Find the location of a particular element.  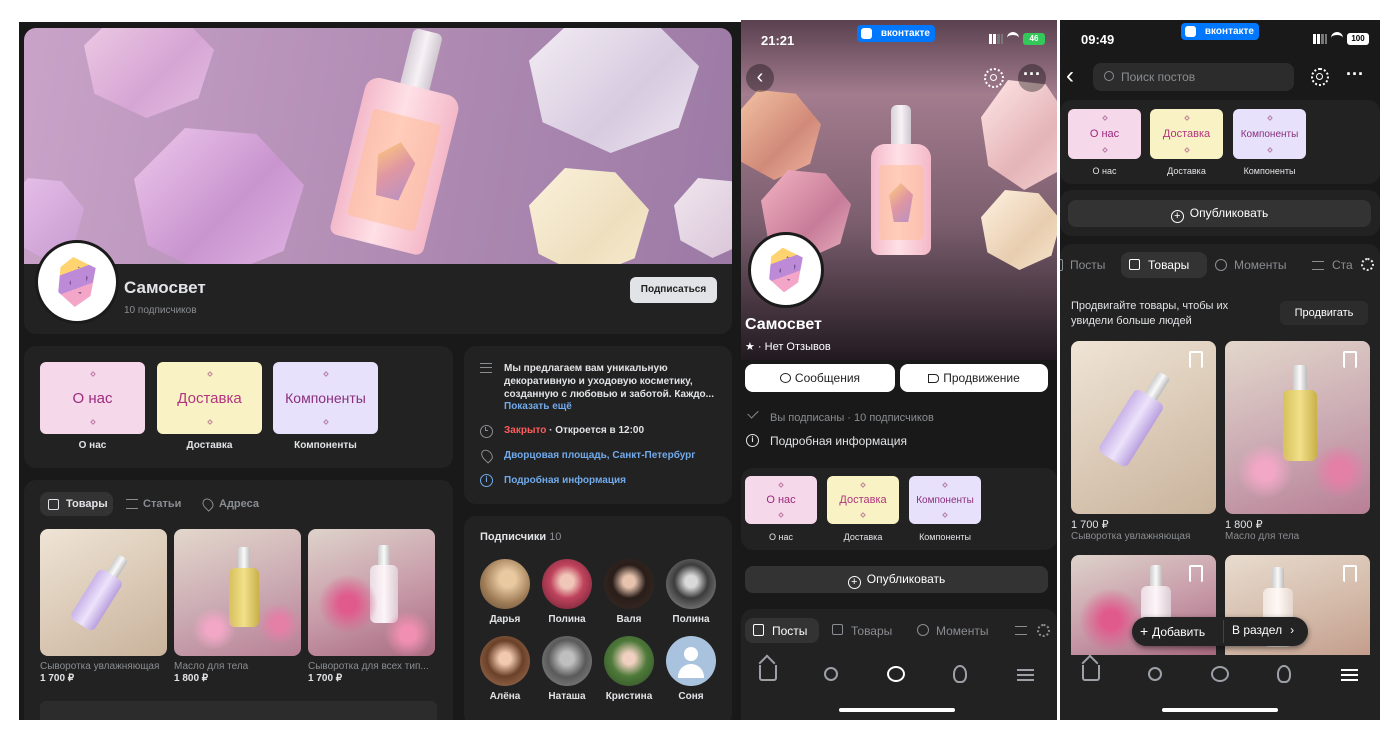

follower-name: Валя is located at coordinates (629, 619).